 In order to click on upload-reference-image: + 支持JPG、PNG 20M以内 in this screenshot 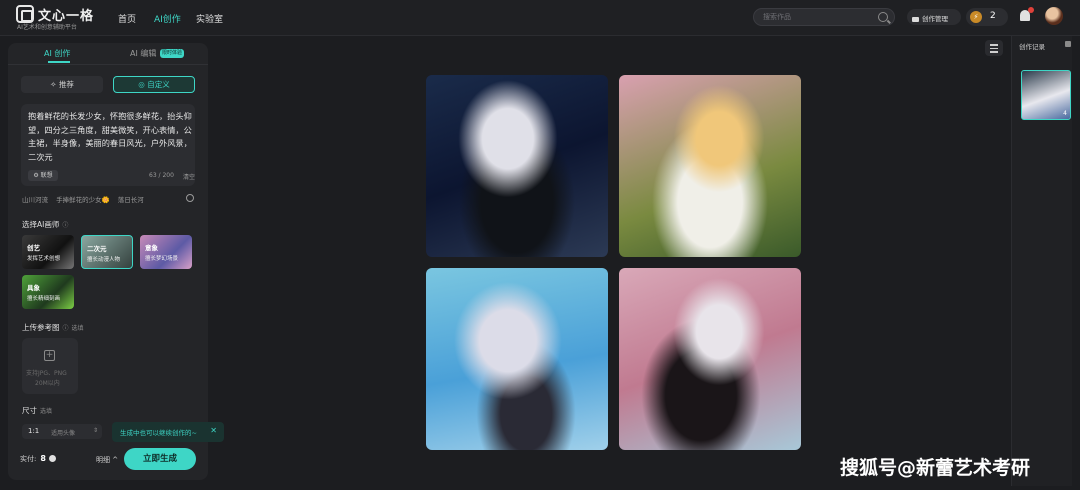, I will do `click(50, 366)`.